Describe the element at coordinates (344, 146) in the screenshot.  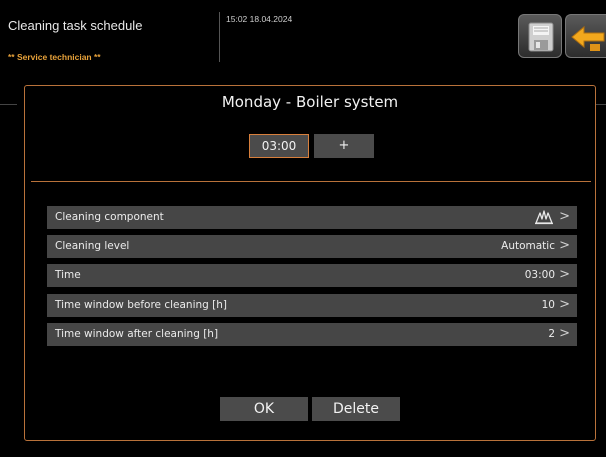
I see `add-time-button: +` at that location.